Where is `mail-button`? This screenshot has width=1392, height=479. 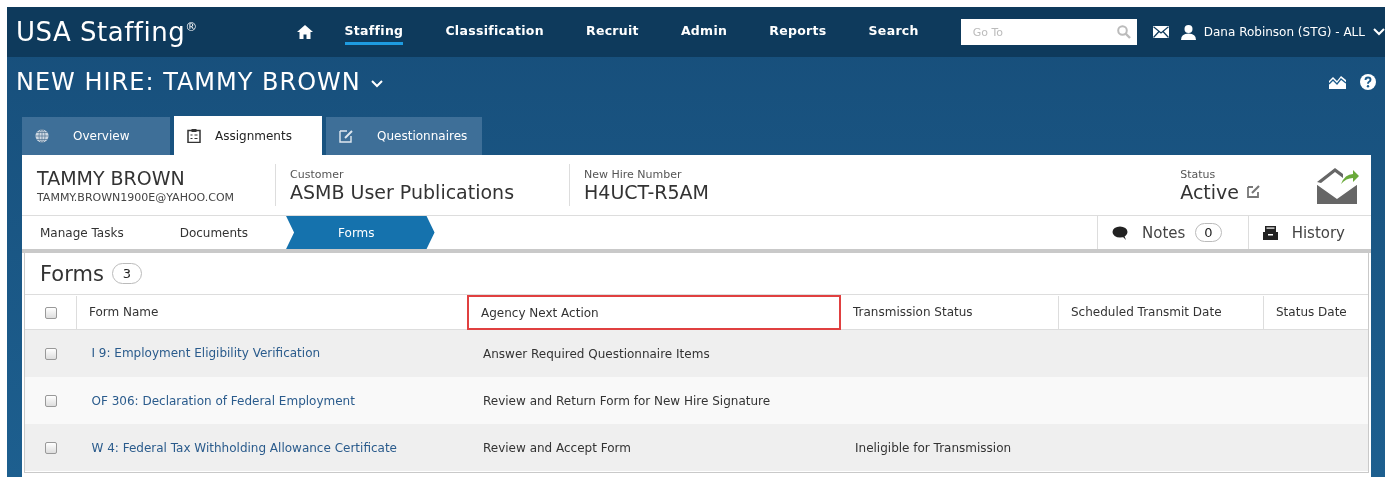 mail-button is located at coordinates (1160, 32).